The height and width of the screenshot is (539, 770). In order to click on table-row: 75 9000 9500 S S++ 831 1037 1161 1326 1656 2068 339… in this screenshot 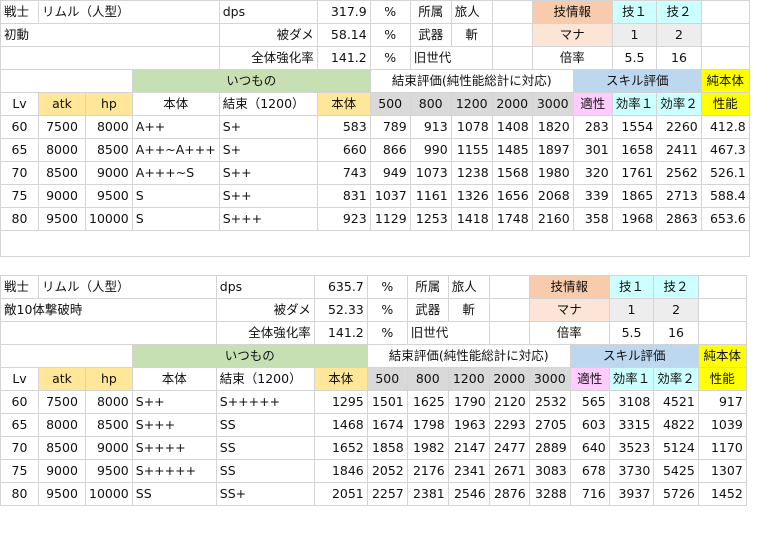, I will do `click(375, 196)`.